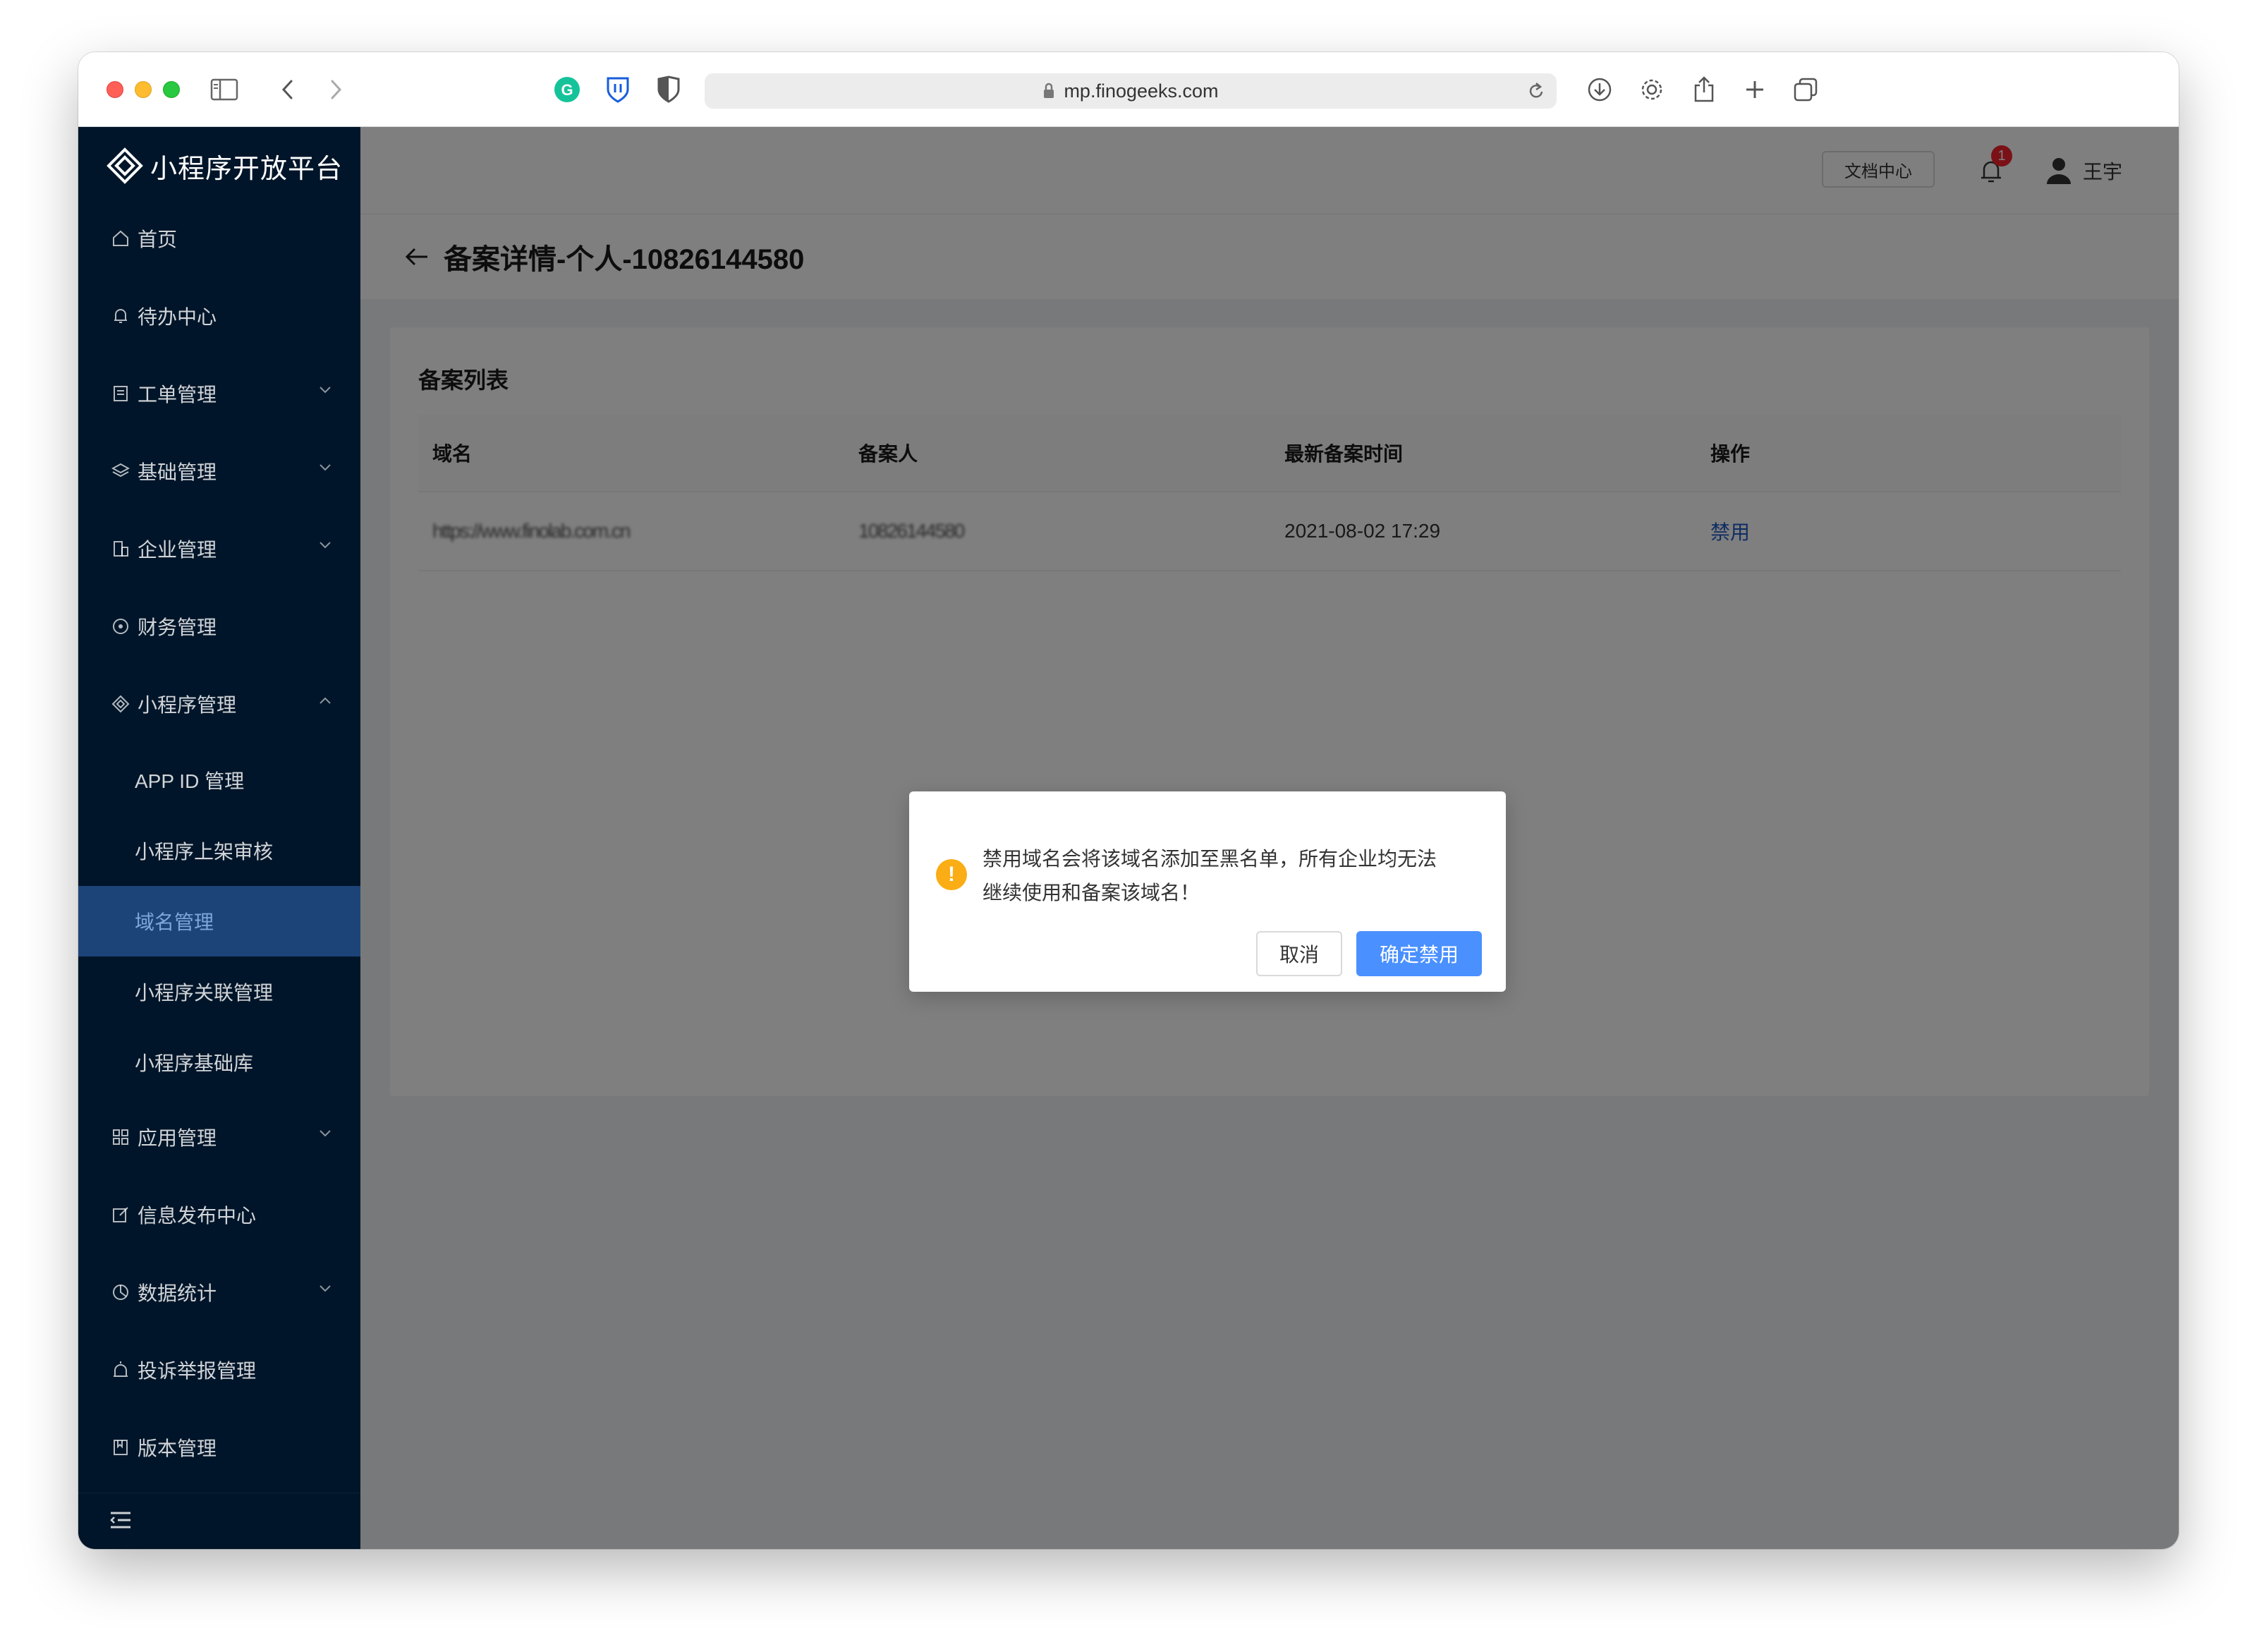  Describe the element at coordinates (121, 316) in the screenshot. I see `bell-icon` at that location.